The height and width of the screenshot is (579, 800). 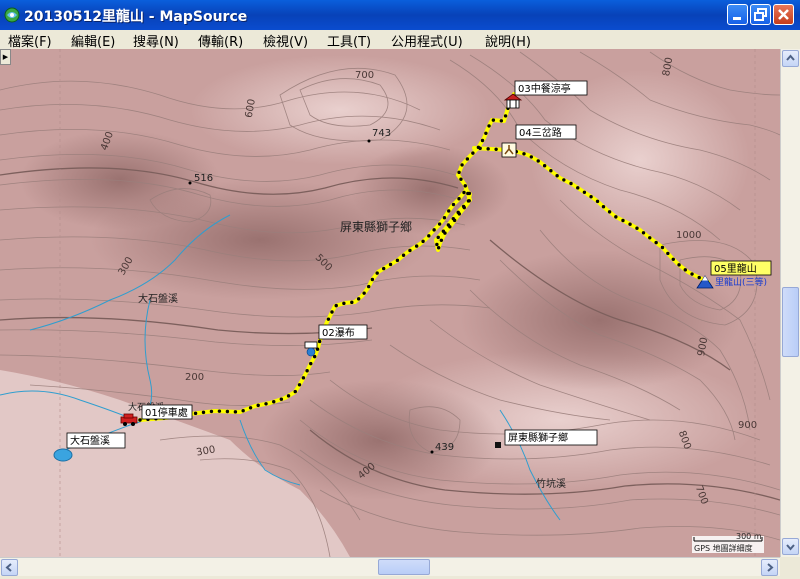 What do you see at coordinates (735, 268) in the screenshot?
I see `waypoint-label-05: 05里龍山` at bounding box center [735, 268].